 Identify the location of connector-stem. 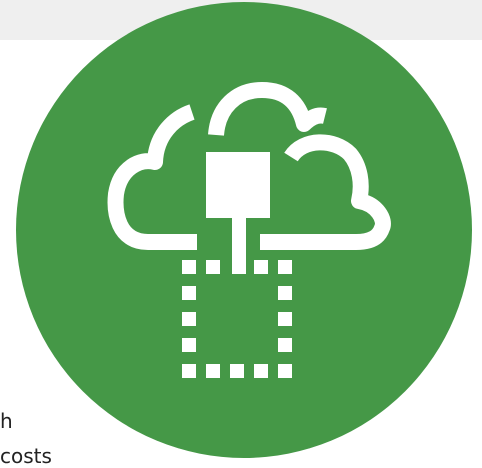
(239, 246).